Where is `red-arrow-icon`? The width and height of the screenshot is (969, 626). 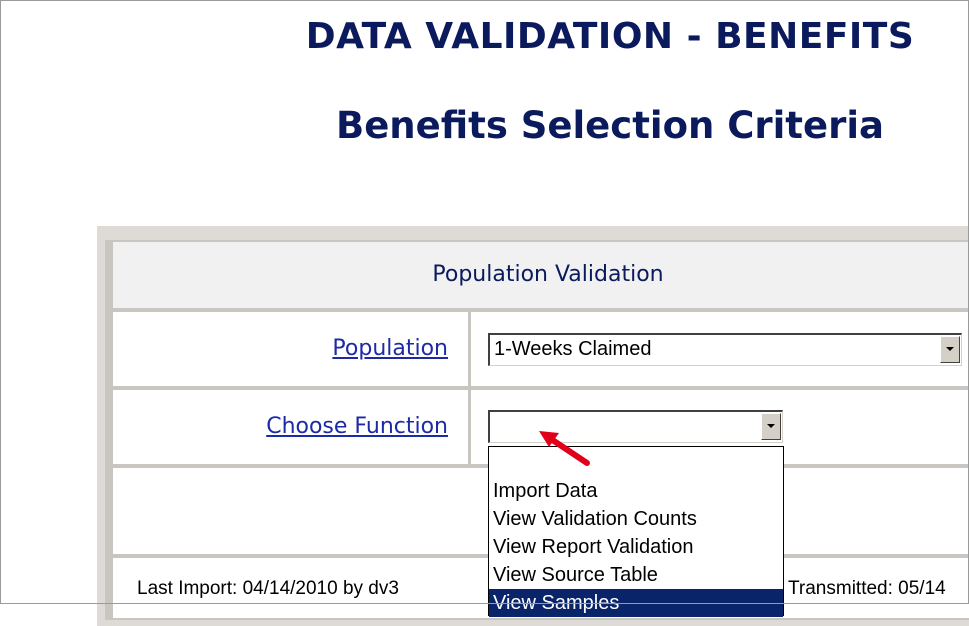
red-arrow-icon is located at coordinates (564, 448).